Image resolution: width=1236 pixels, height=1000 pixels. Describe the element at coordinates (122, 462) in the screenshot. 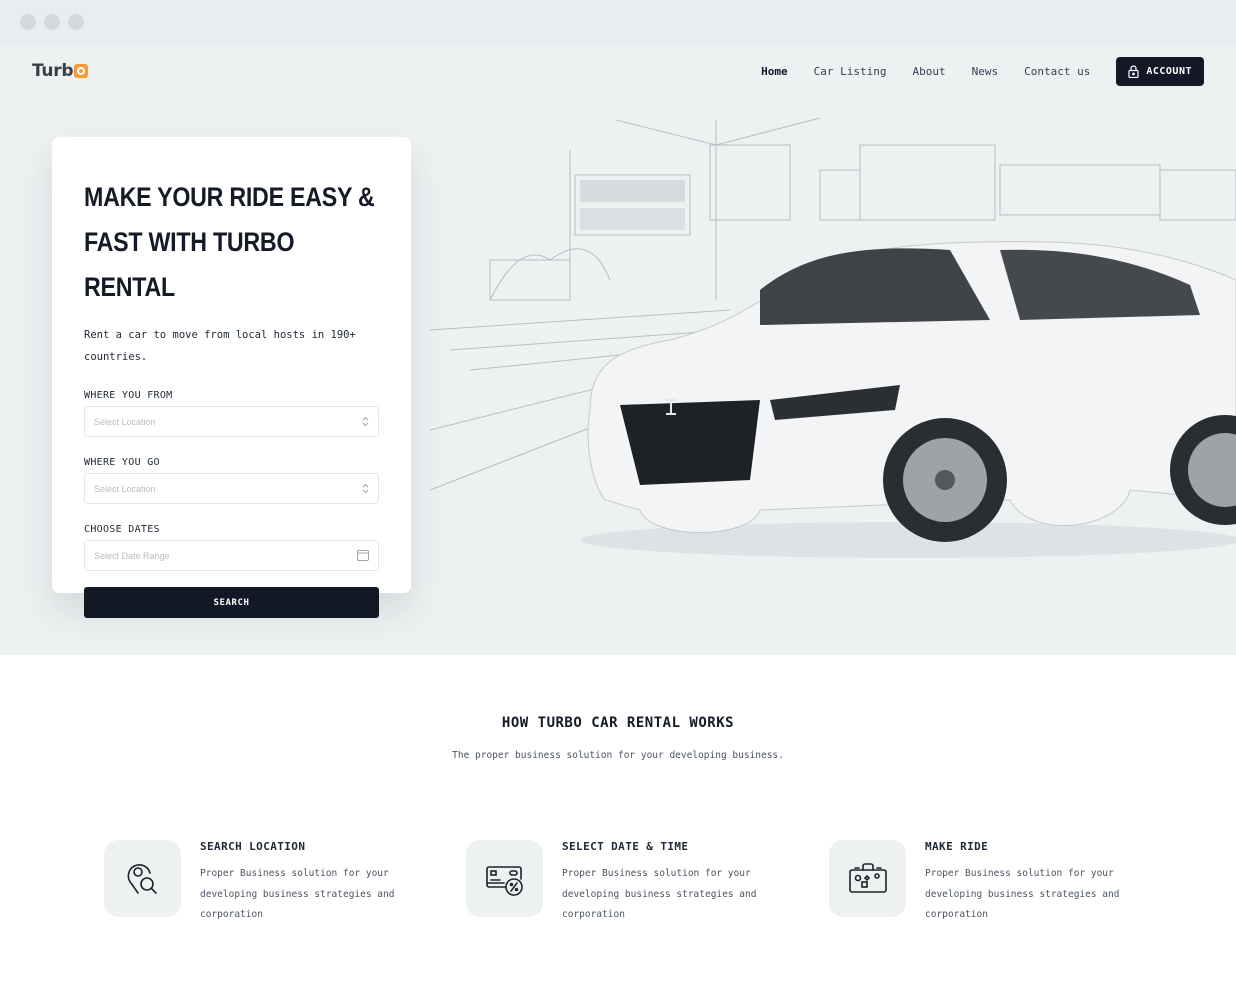

I see `to-label: WHERE YOU GO` at that location.